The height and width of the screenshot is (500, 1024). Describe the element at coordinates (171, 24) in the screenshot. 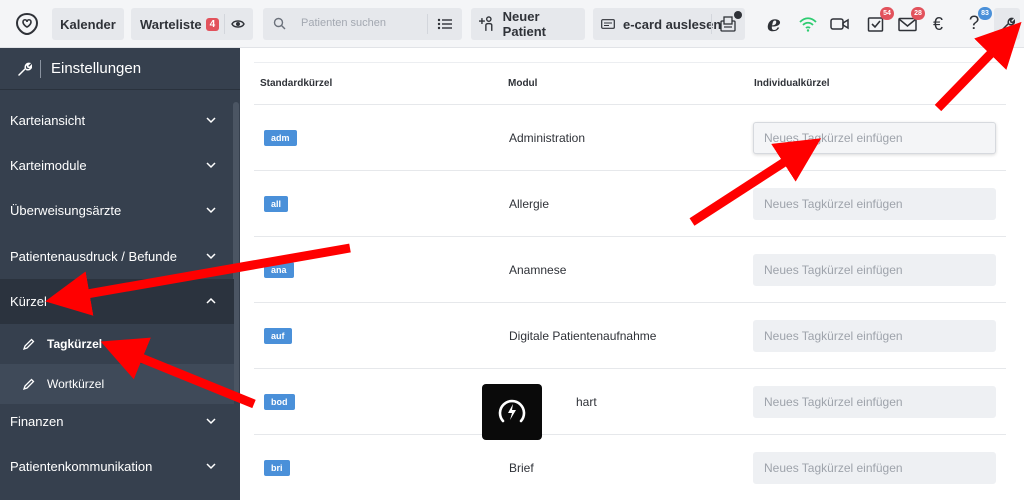

I see `waitlist-label: Warteliste` at that location.